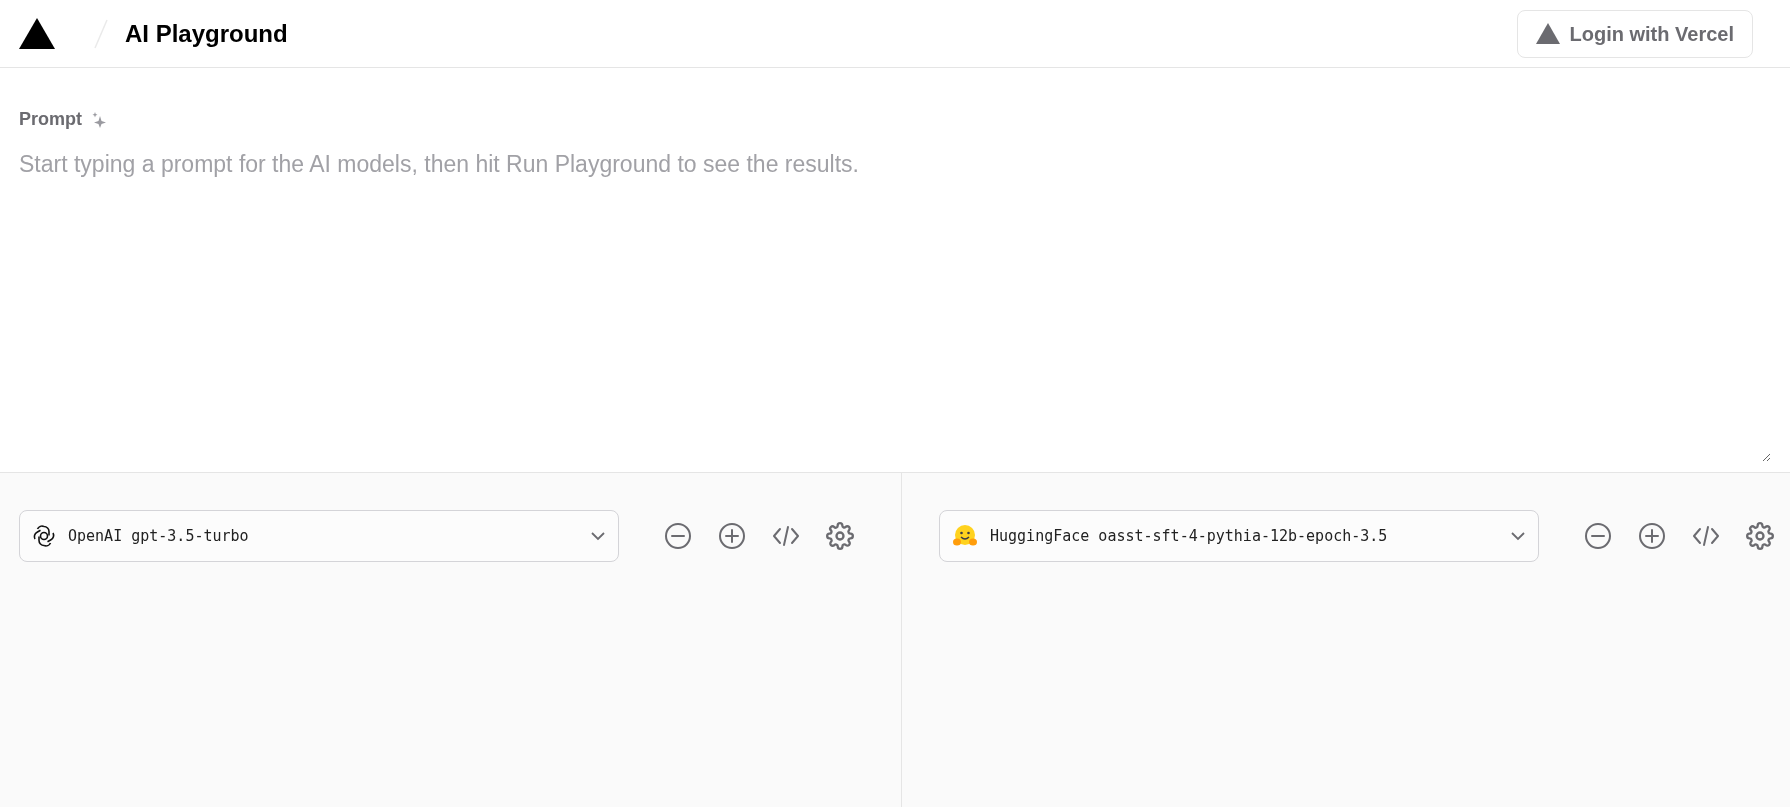 This screenshot has height=807, width=1790. I want to click on prompt-label: Prompt, so click(50, 119).